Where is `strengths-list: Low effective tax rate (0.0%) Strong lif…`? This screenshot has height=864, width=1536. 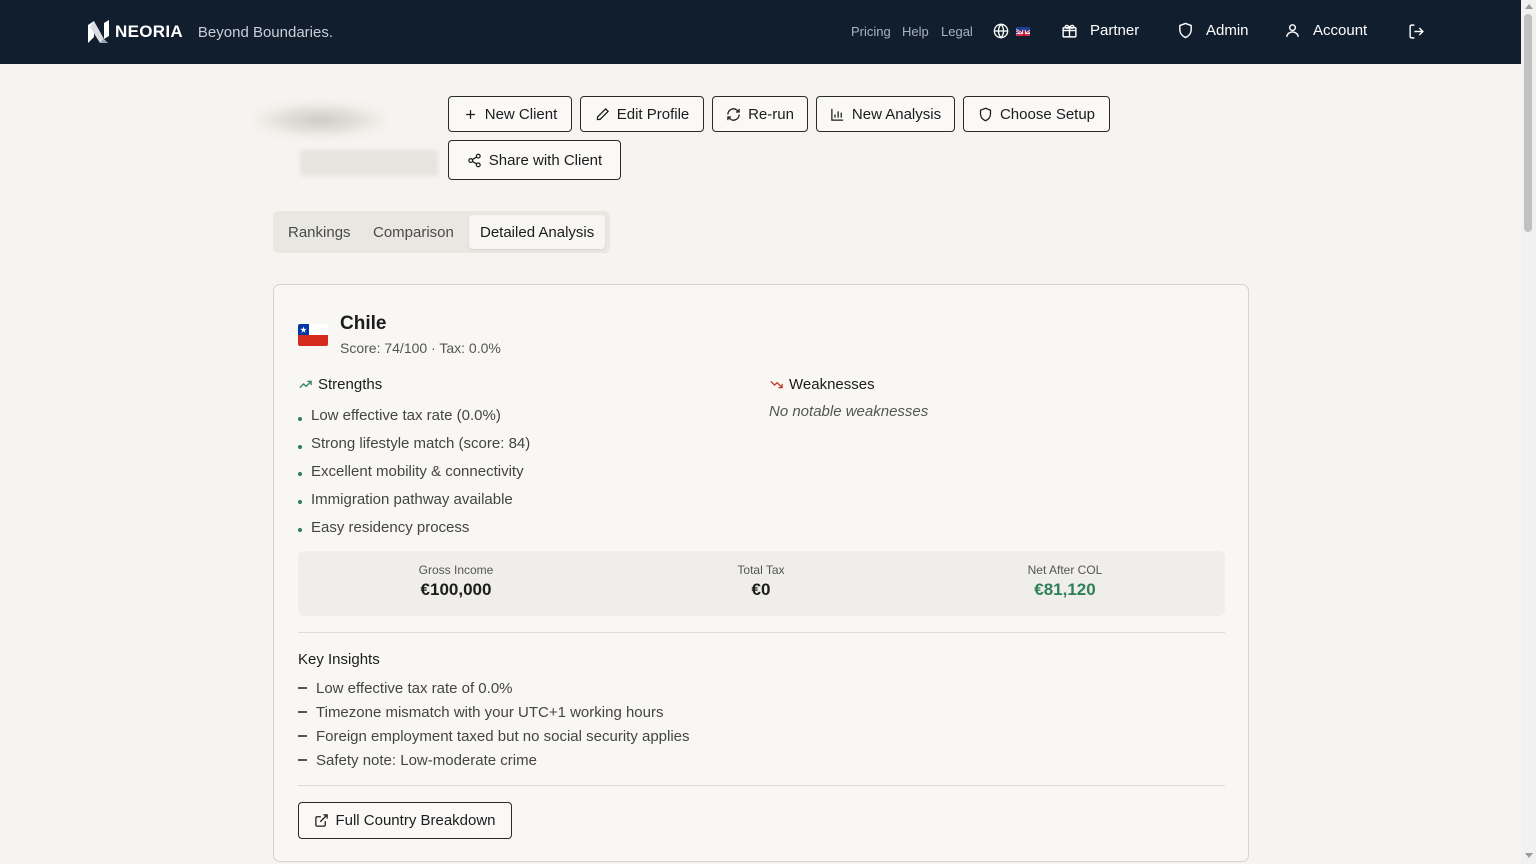
strengths-list: Low effective tax rate (0.0%) Strong lif… is located at coordinates (414, 471).